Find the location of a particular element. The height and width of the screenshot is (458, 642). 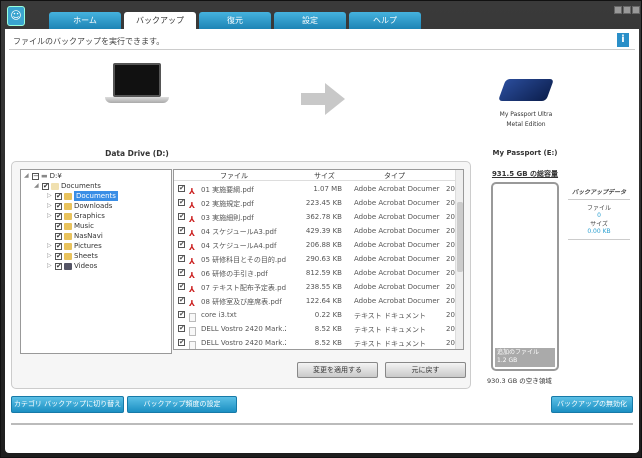

tree-item: ✔ NasNavi is located at coordinates (75, 236).